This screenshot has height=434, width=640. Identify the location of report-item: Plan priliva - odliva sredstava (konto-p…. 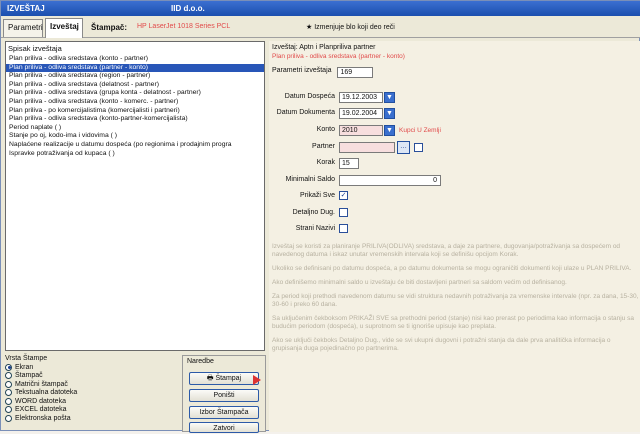
(135, 119).